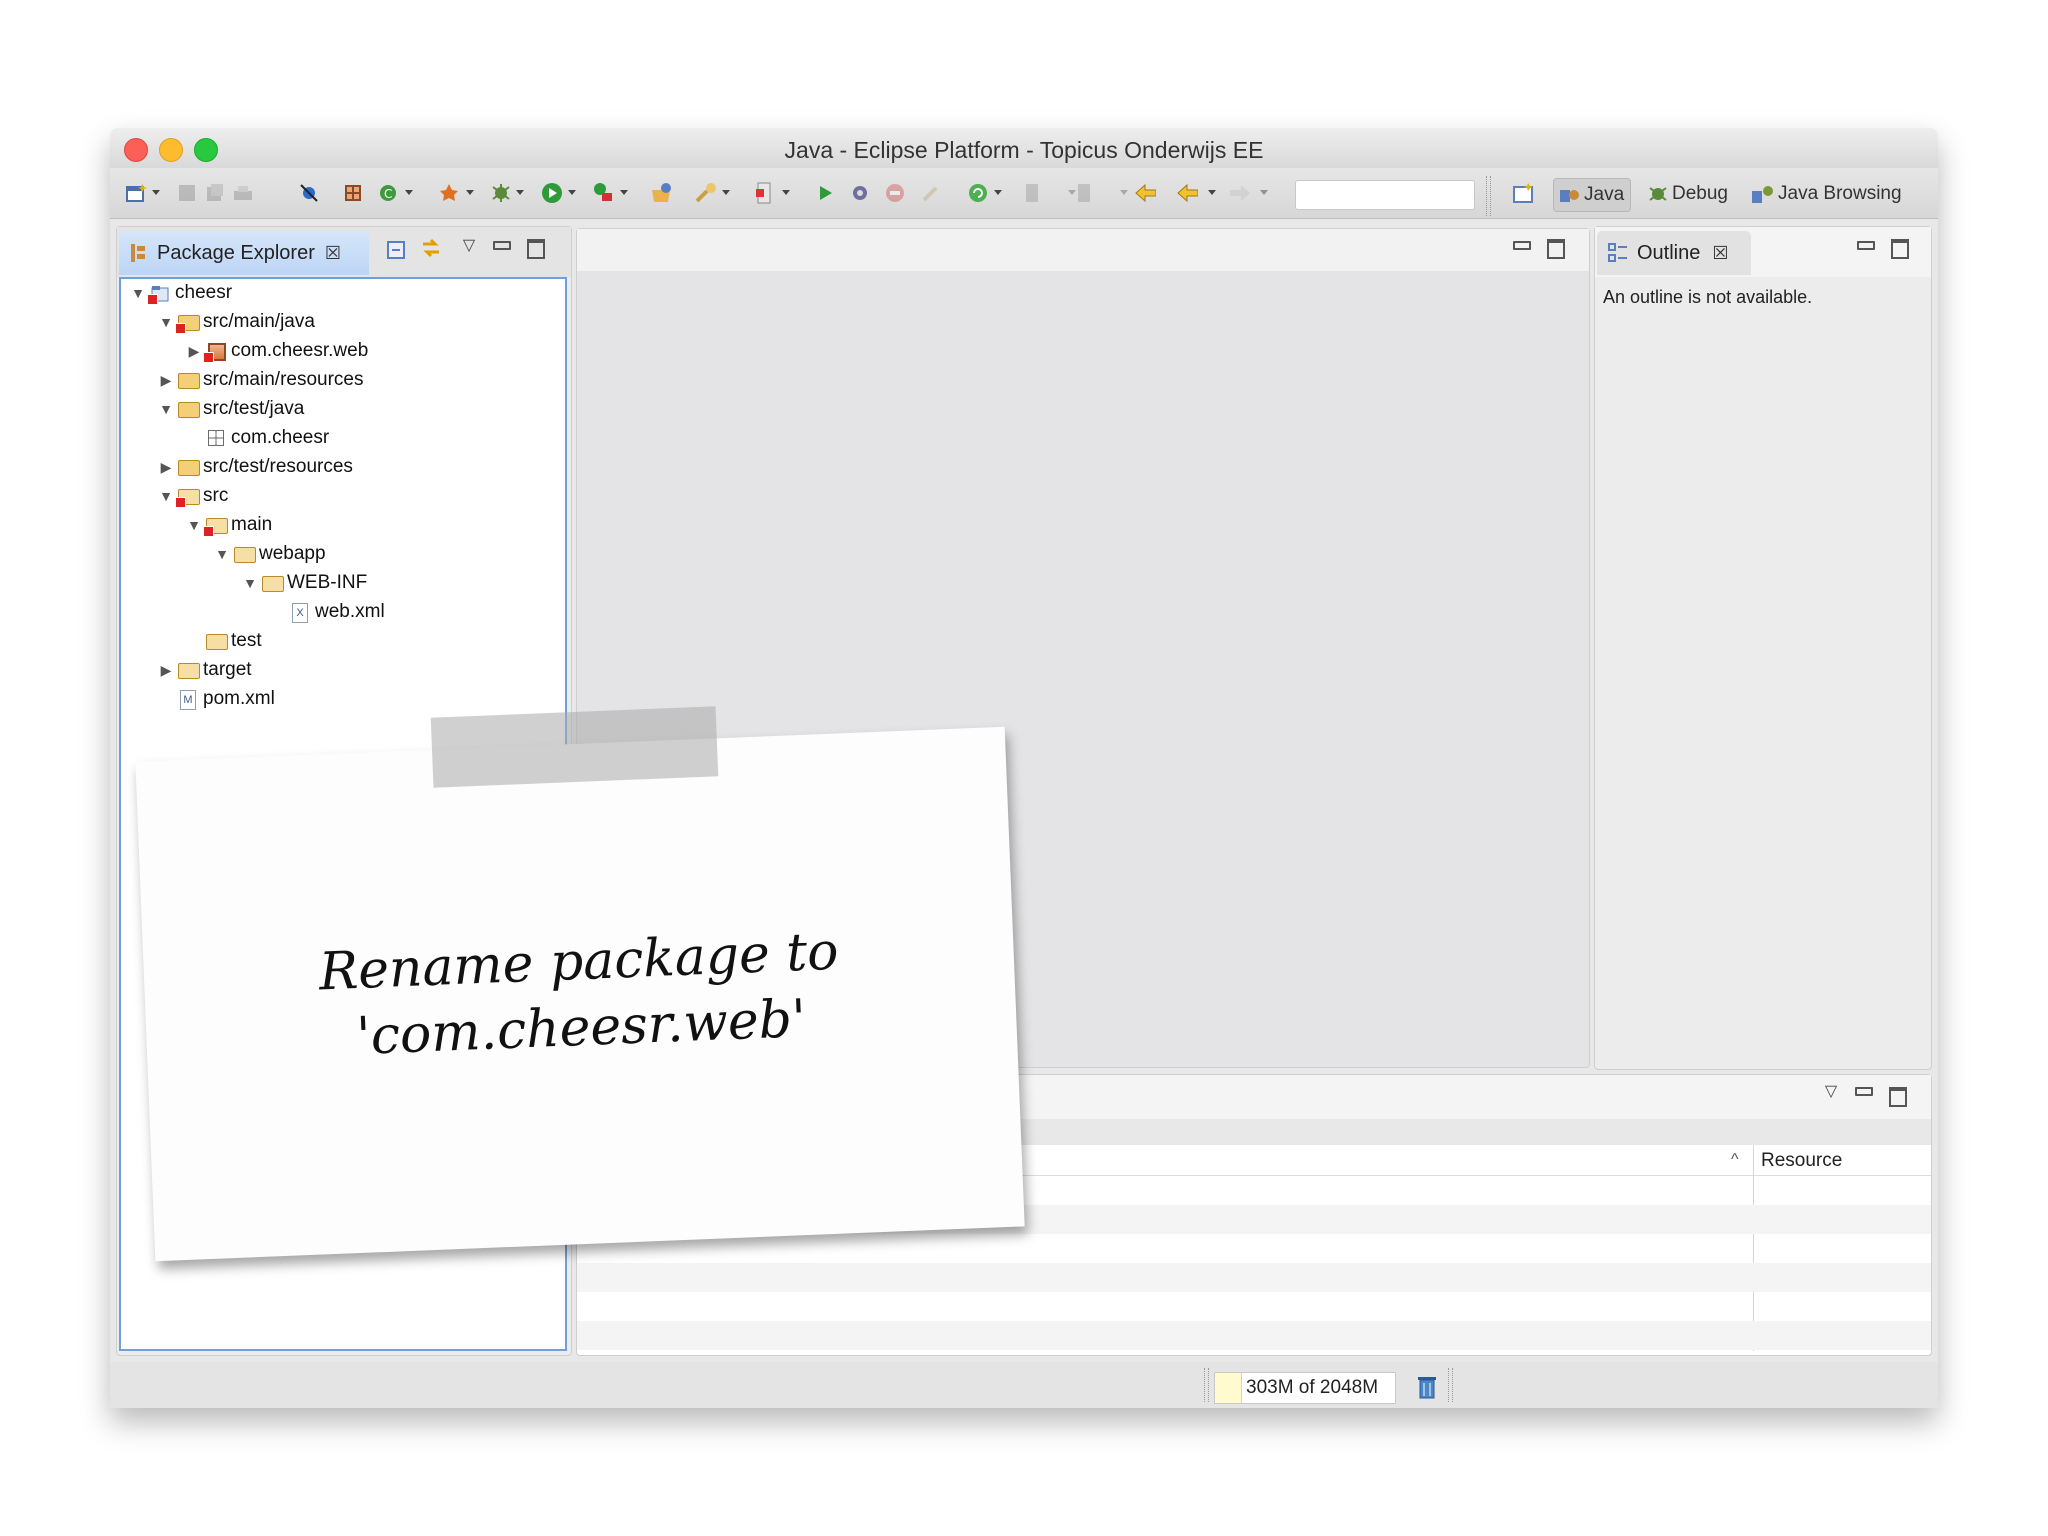 The height and width of the screenshot is (1536, 2048). I want to click on new-java-class-icon: C, so click(389, 193).